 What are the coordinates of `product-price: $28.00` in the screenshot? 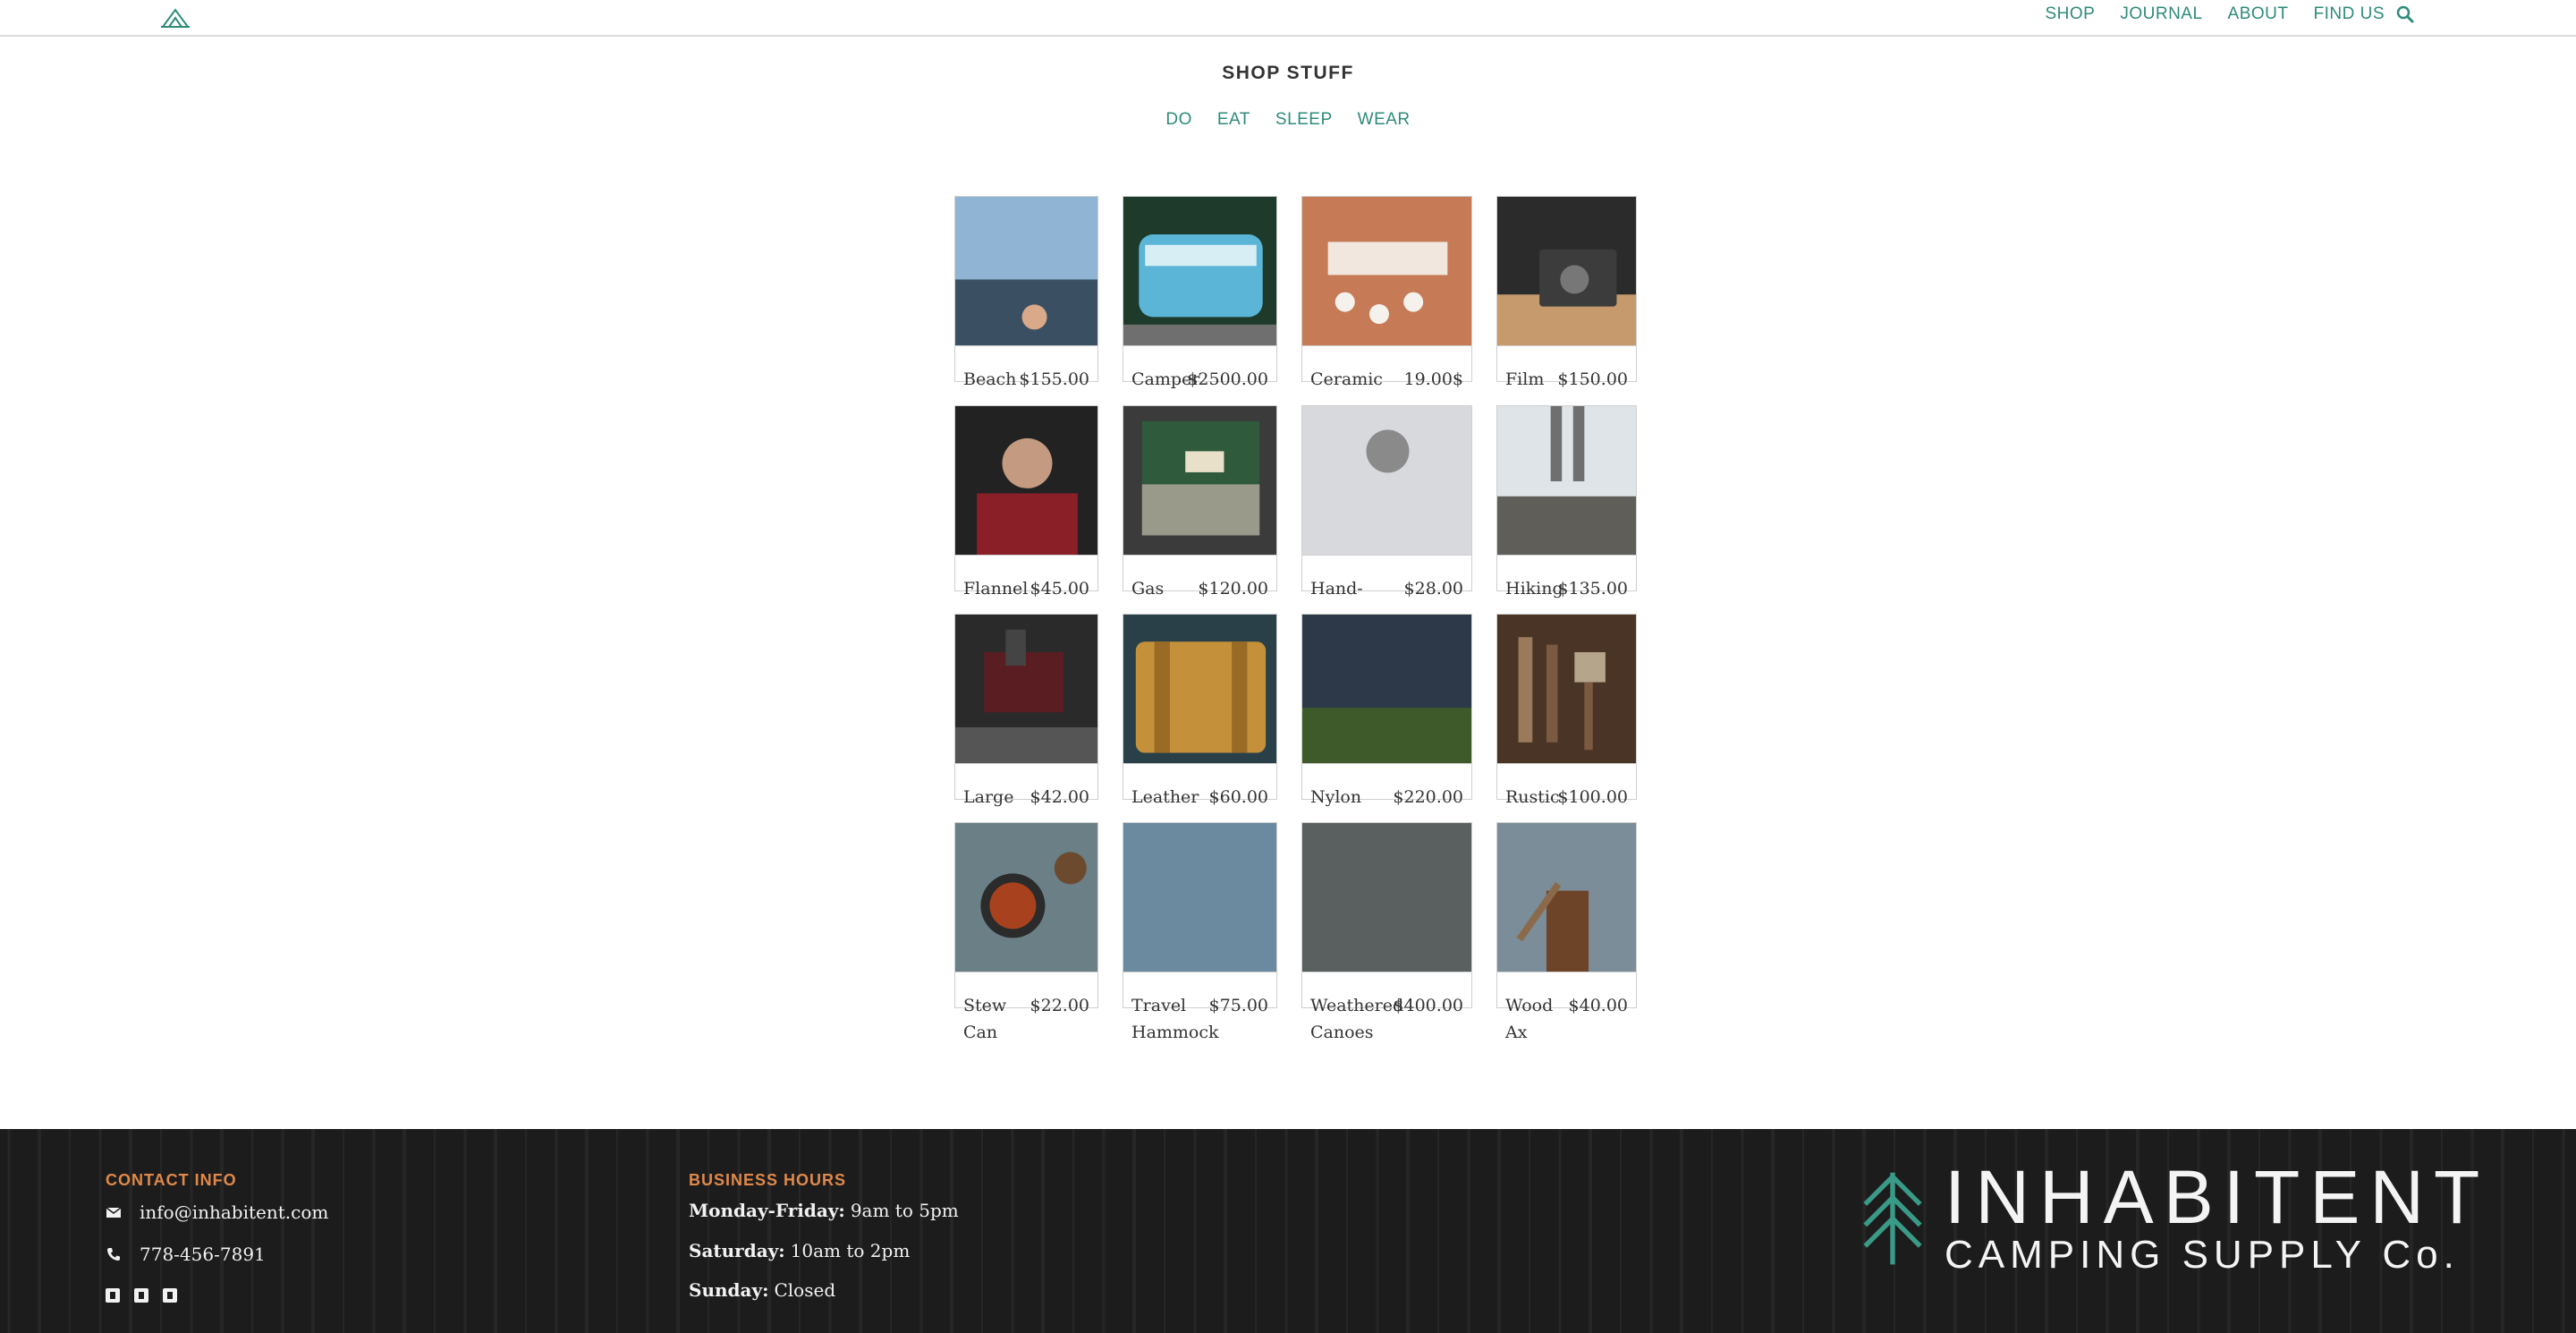 It's located at (1433, 589).